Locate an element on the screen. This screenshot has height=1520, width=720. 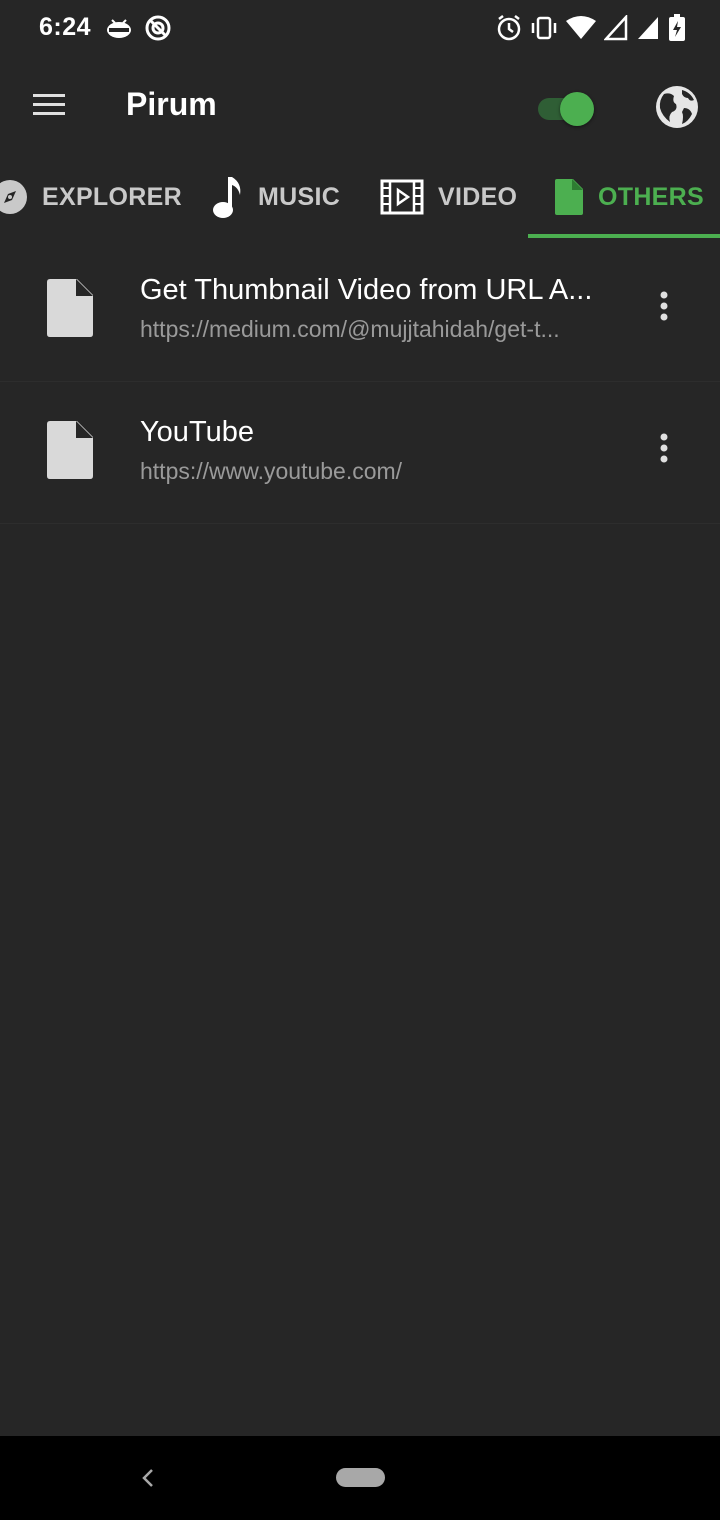
android-debug-icon is located at coordinates (119, 30).